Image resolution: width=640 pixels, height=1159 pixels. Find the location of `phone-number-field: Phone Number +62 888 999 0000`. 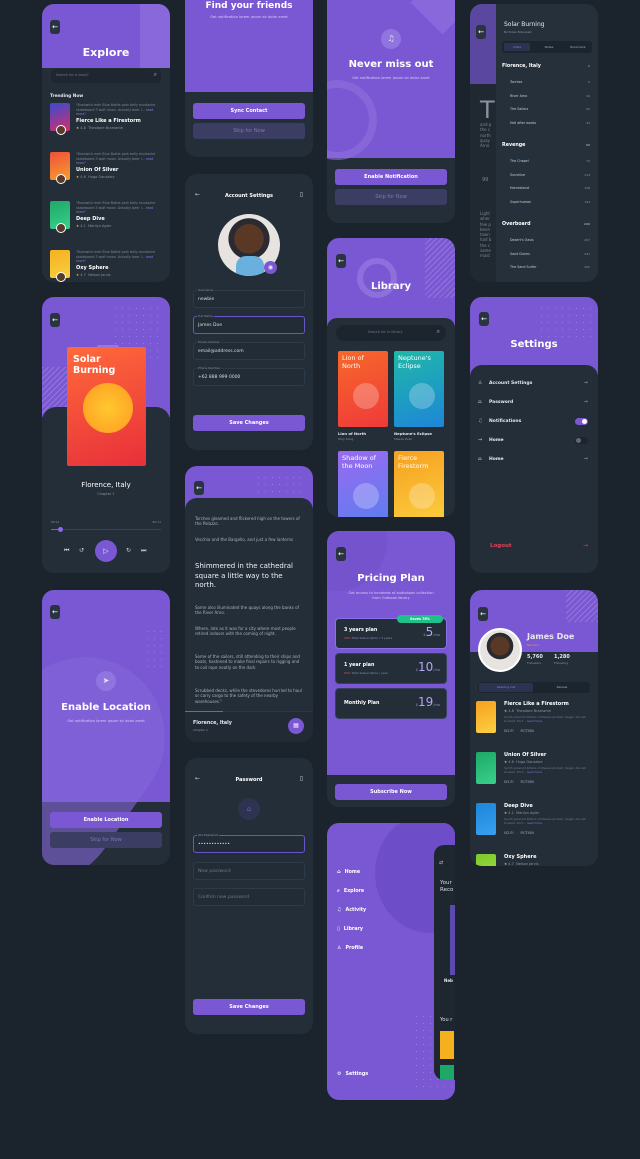

phone-number-field: Phone Number +62 888 999 0000 is located at coordinates (249, 376).